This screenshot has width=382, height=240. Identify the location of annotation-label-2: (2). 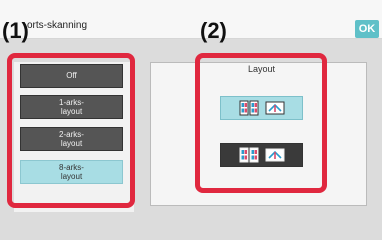
(213, 30).